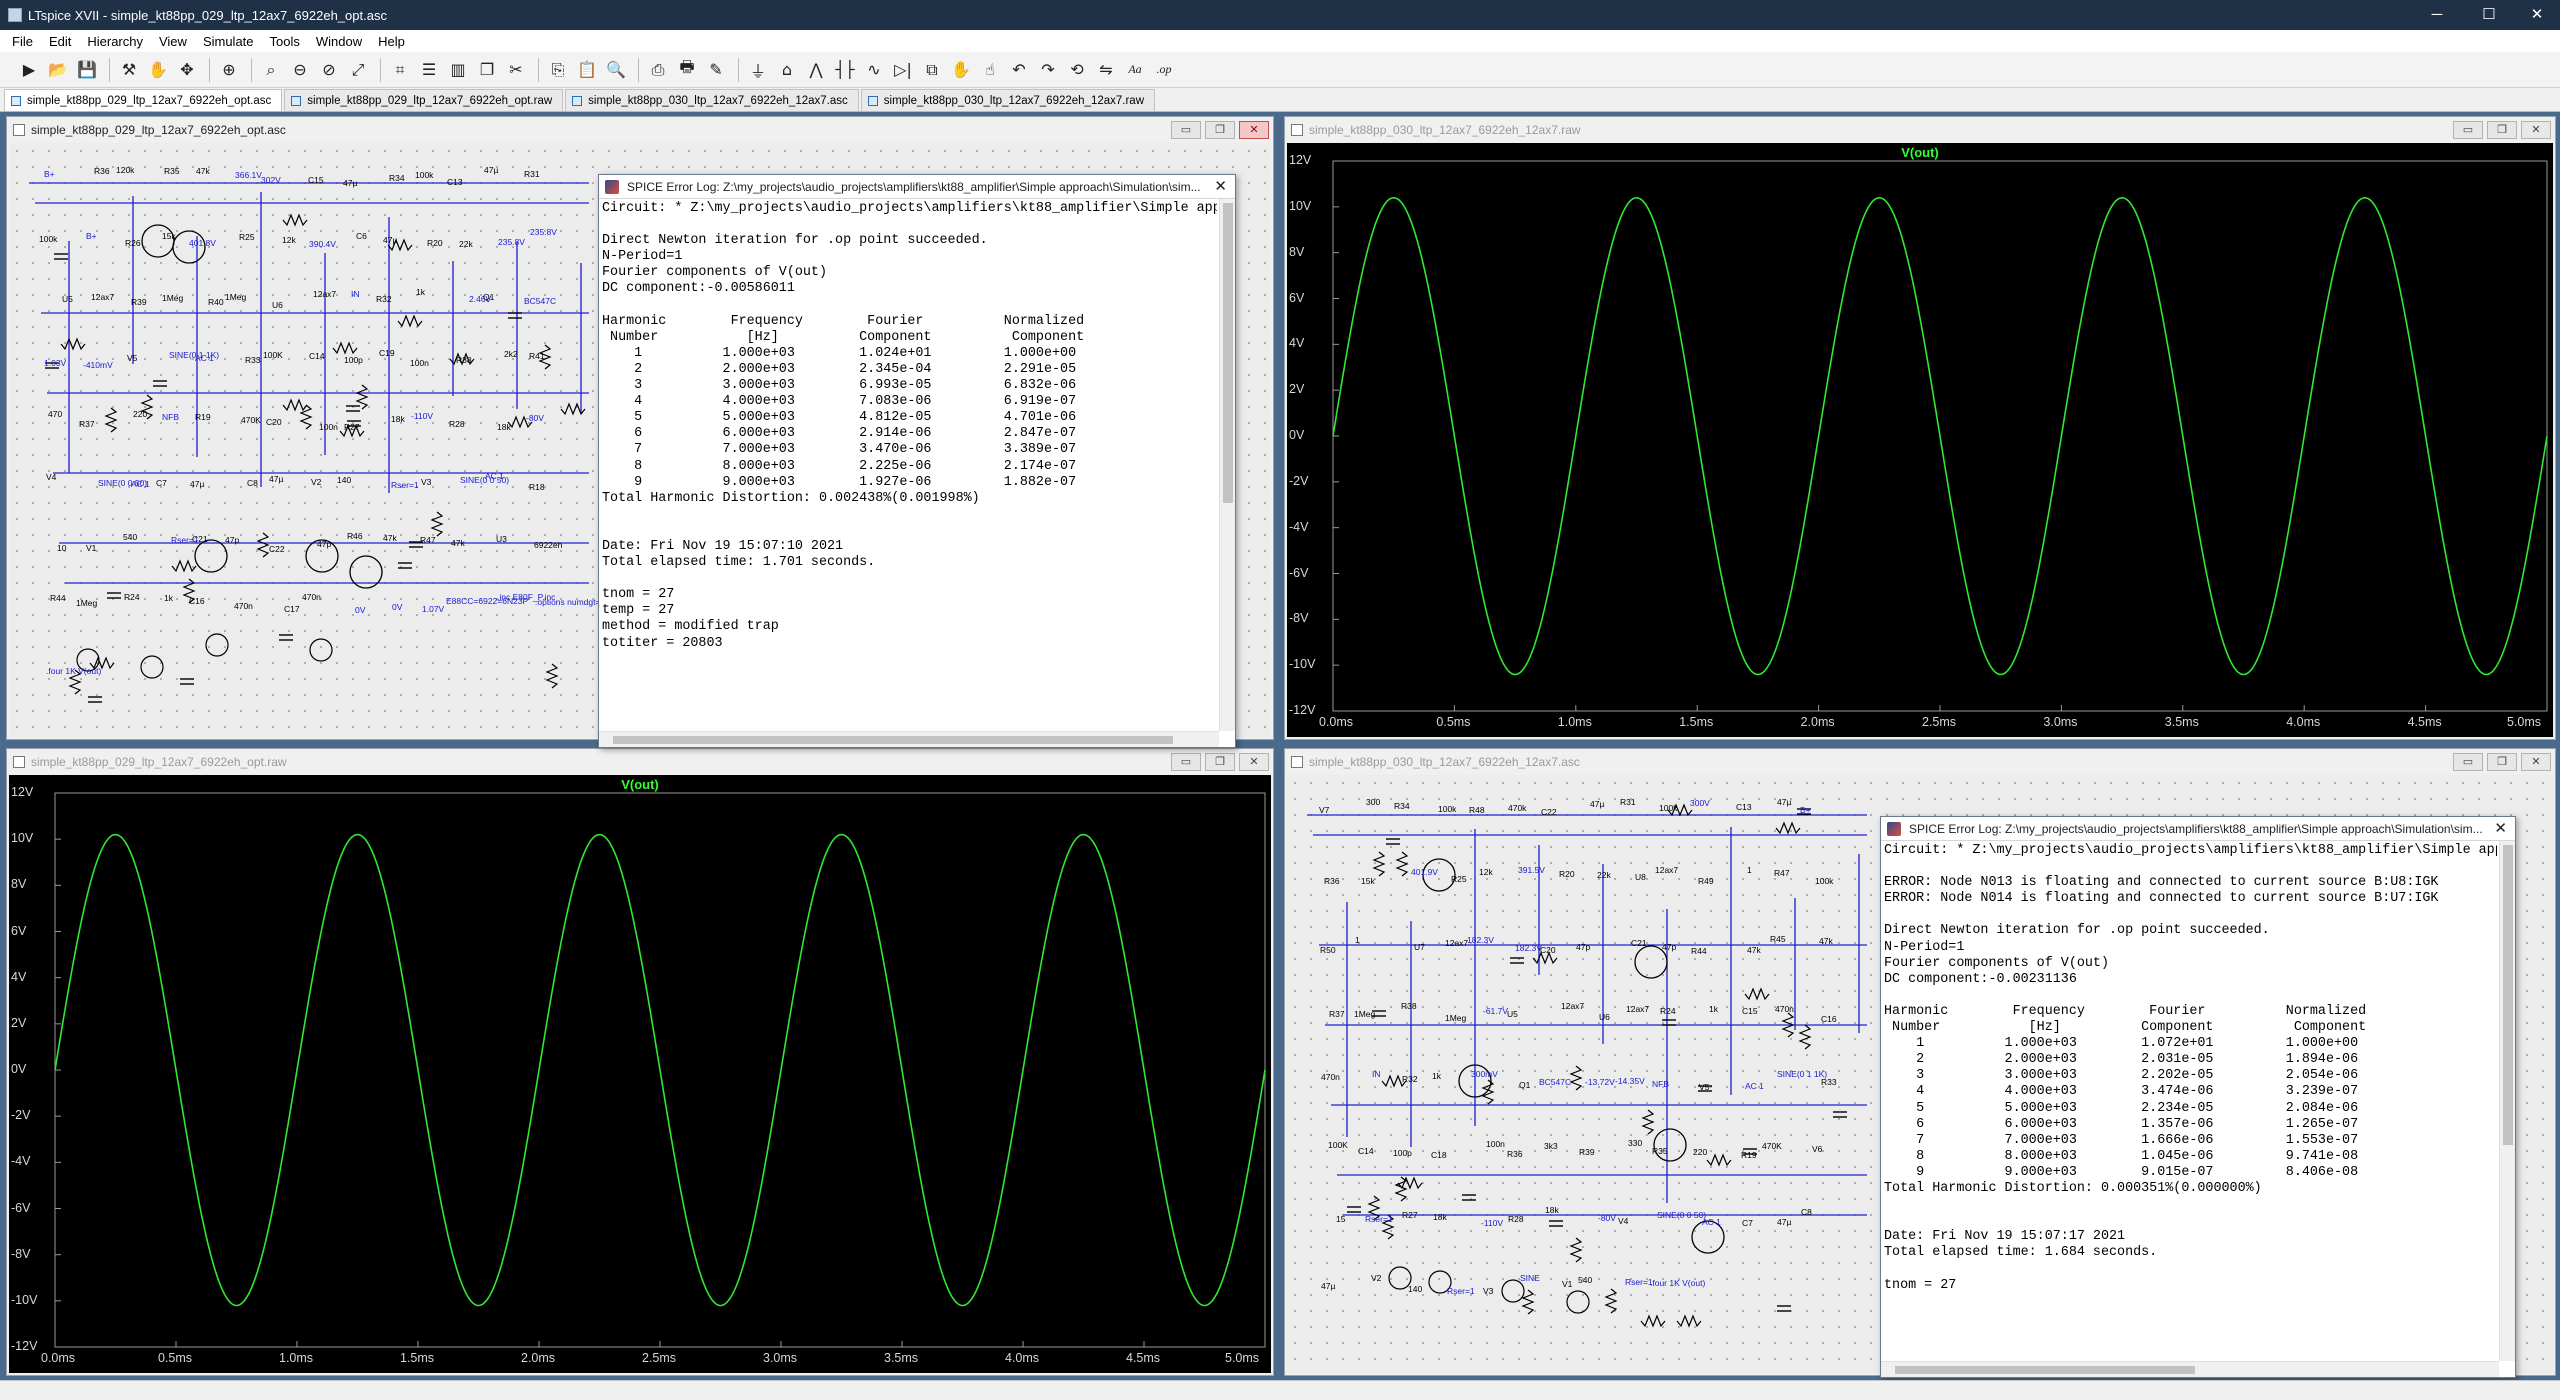  What do you see at coordinates (130, 537) in the screenshot?
I see `schematic-label: 540` at bounding box center [130, 537].